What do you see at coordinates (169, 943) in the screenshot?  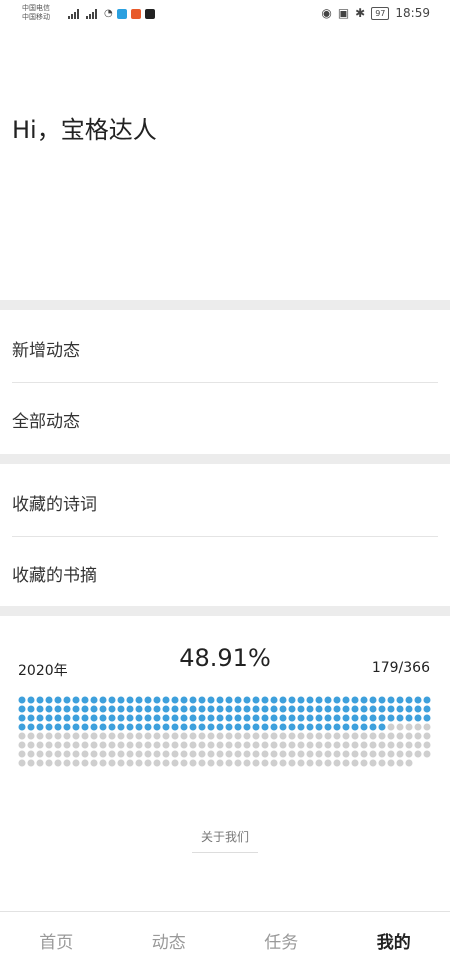 I see `tab-posts: 动态` at bounding box center [169, 943].